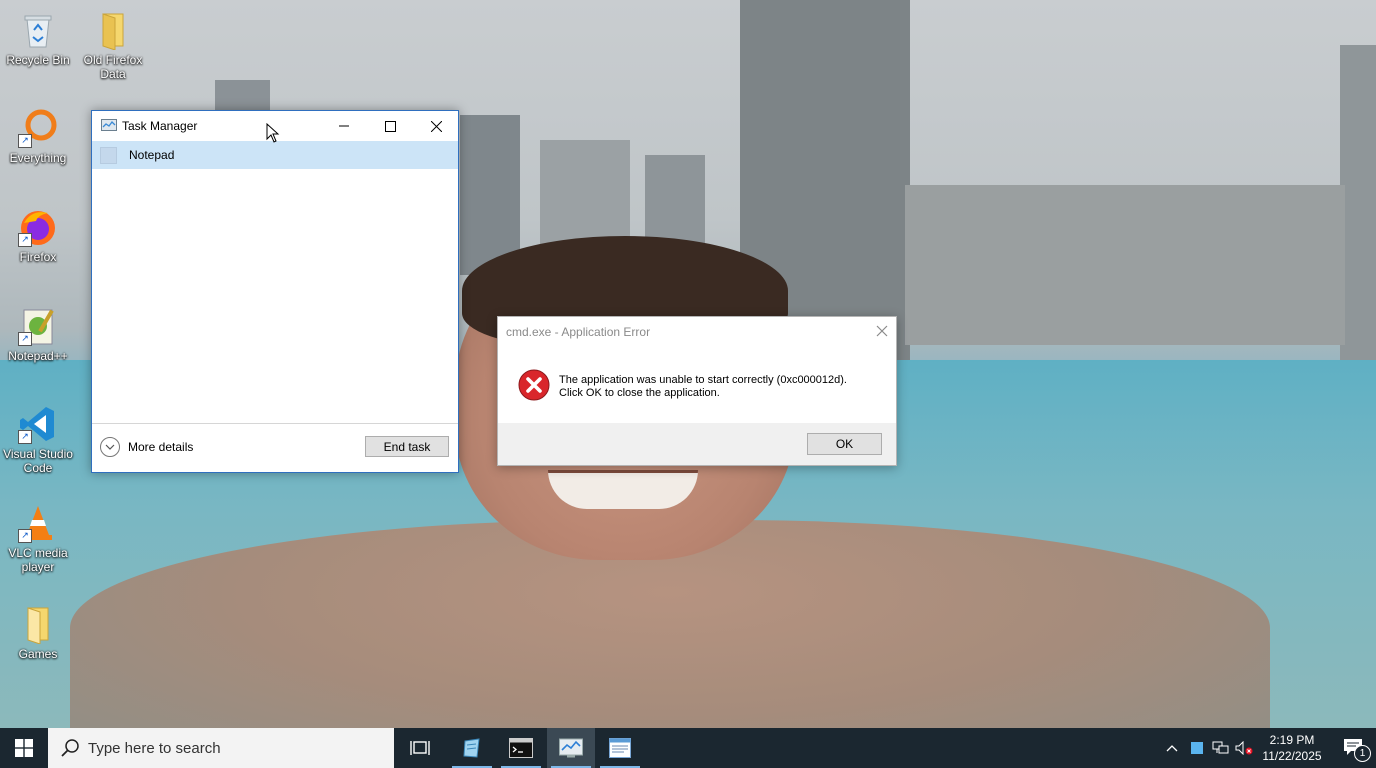 Image resolution: width=1376 pixels, height=768 pixels. Describe the element at coordinates (161, 447) in the screenshot. I see `more-details-label: More details` at that location.